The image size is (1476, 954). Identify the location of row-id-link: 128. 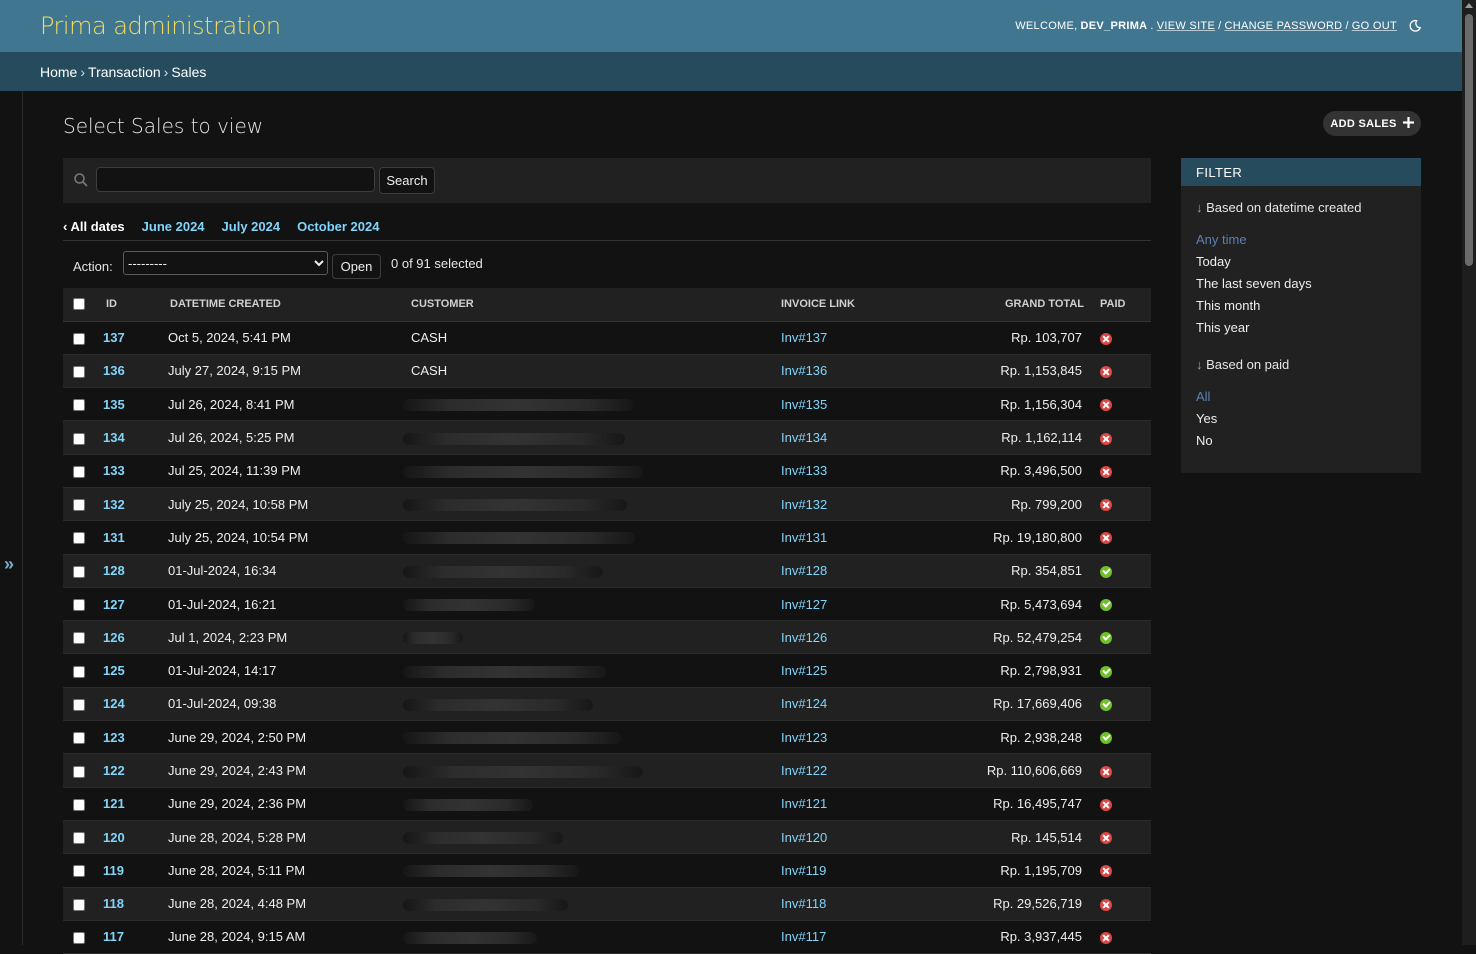
(114, 570).